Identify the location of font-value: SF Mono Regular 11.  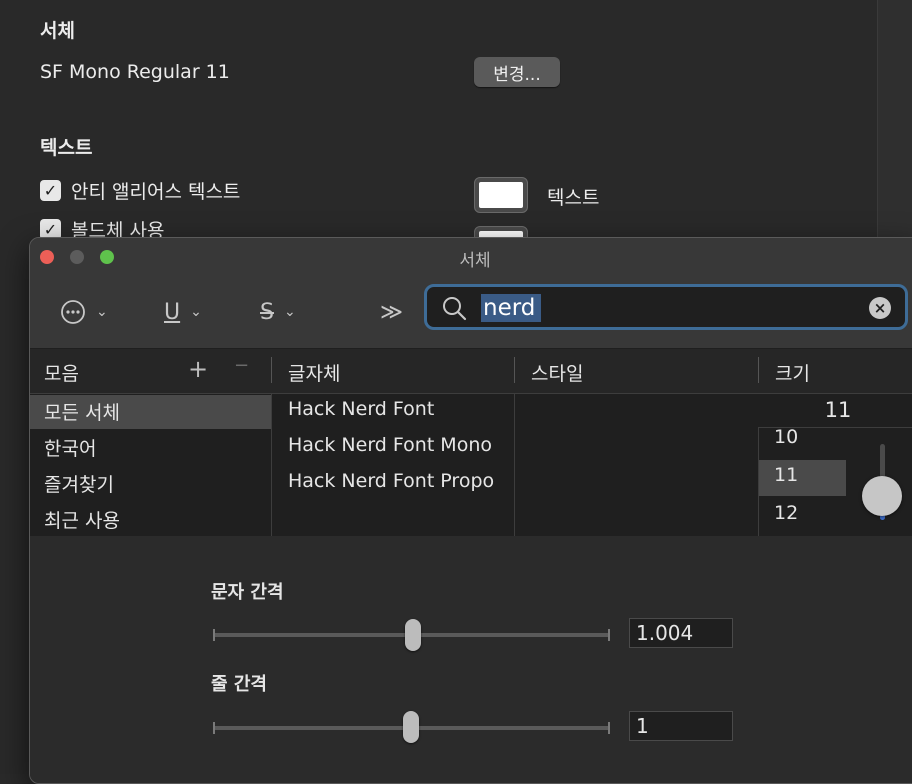
(135, 72).